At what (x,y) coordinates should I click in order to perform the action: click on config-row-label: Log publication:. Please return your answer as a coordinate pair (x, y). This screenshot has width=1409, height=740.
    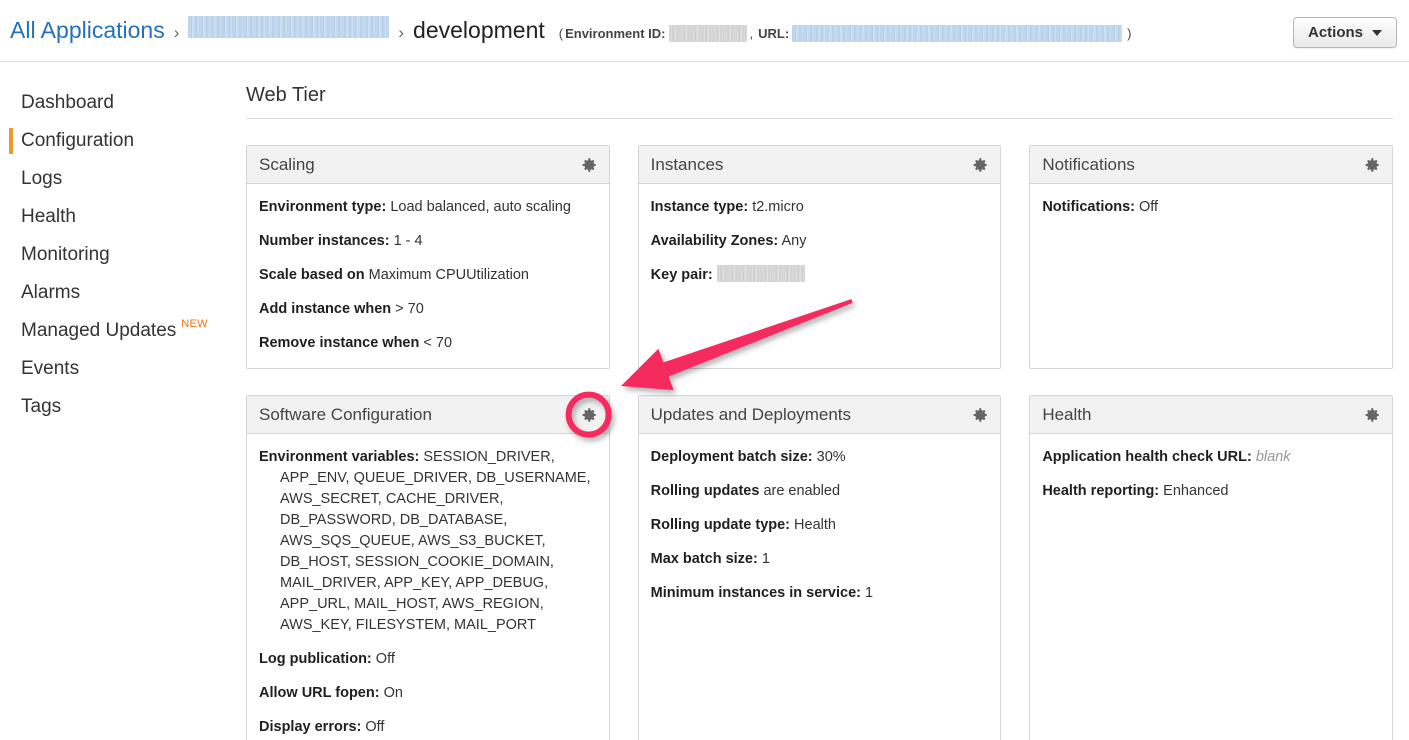
    Looking at the image, I should click on (315, 659).